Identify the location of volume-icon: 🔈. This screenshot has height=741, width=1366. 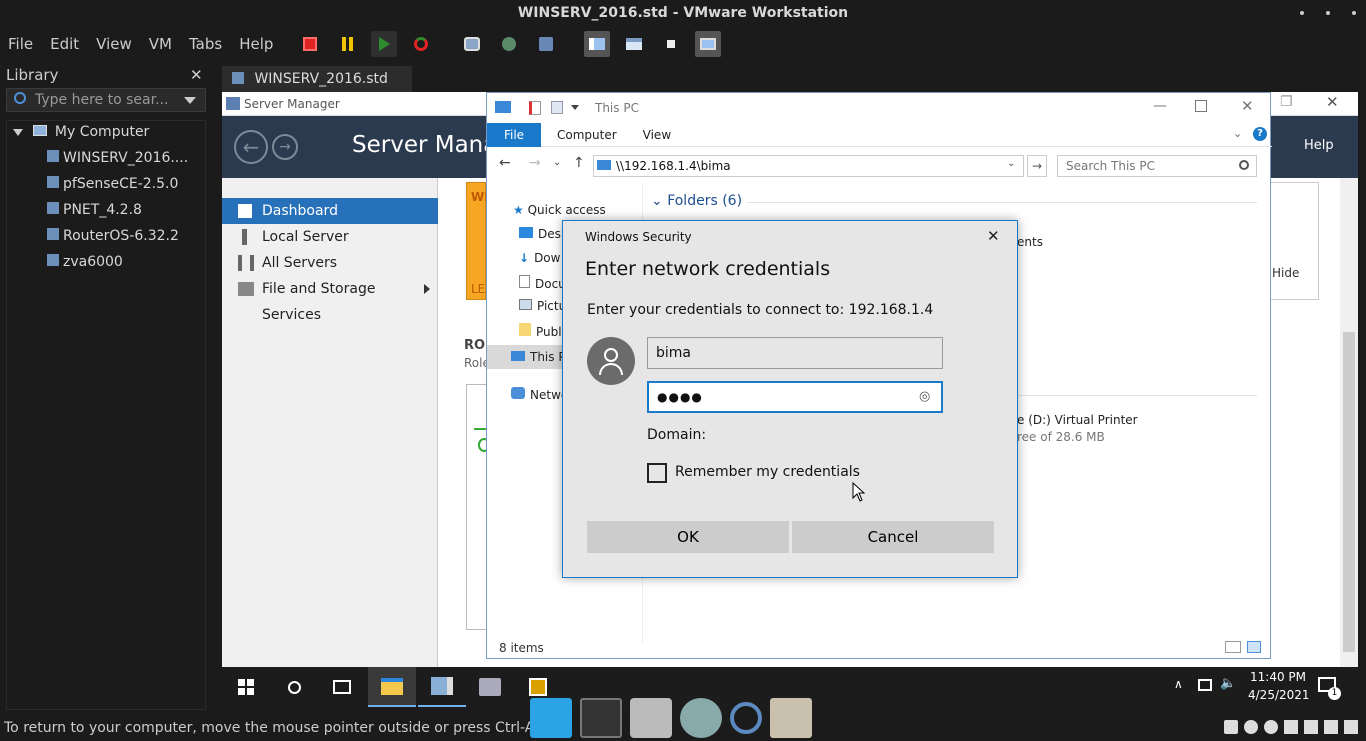
(1228, 683).